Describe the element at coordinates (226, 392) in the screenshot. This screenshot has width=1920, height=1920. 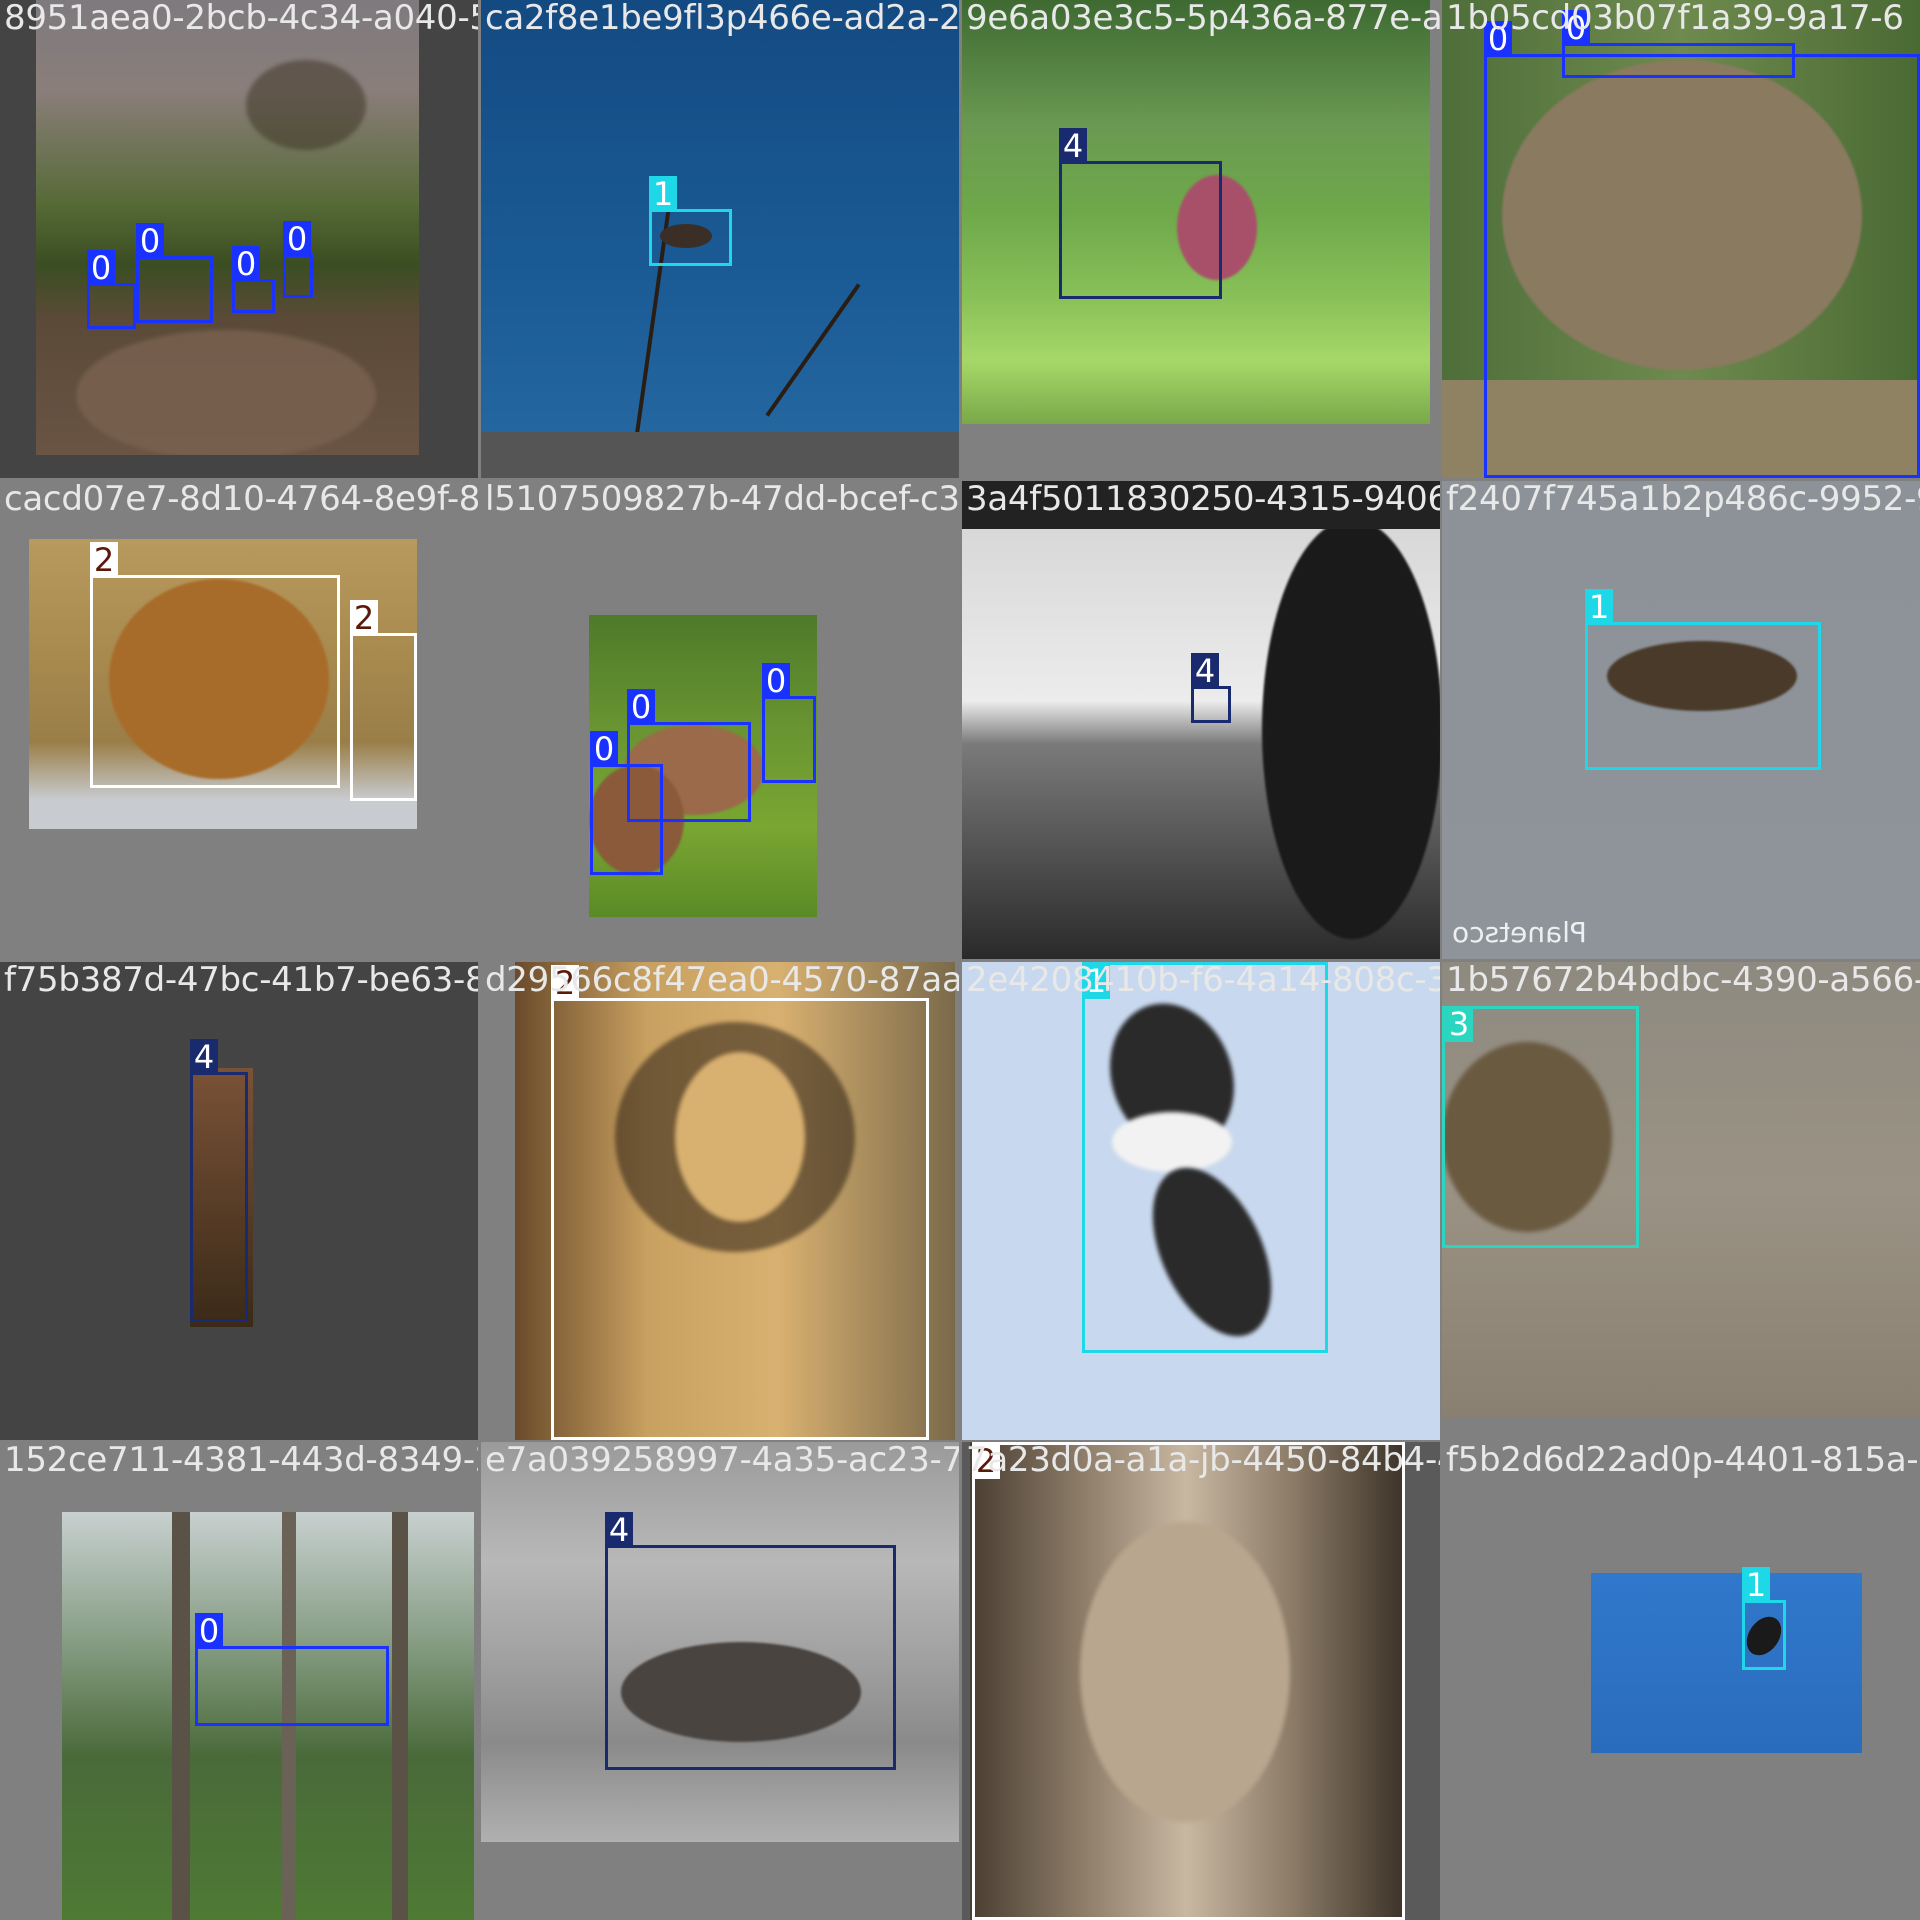
I see `road` at that location.